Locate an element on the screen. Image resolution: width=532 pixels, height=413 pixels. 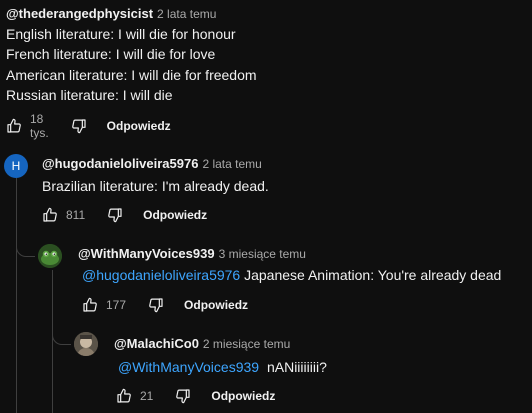
like-count: 18 tys. is located at coordinates (39, 126).